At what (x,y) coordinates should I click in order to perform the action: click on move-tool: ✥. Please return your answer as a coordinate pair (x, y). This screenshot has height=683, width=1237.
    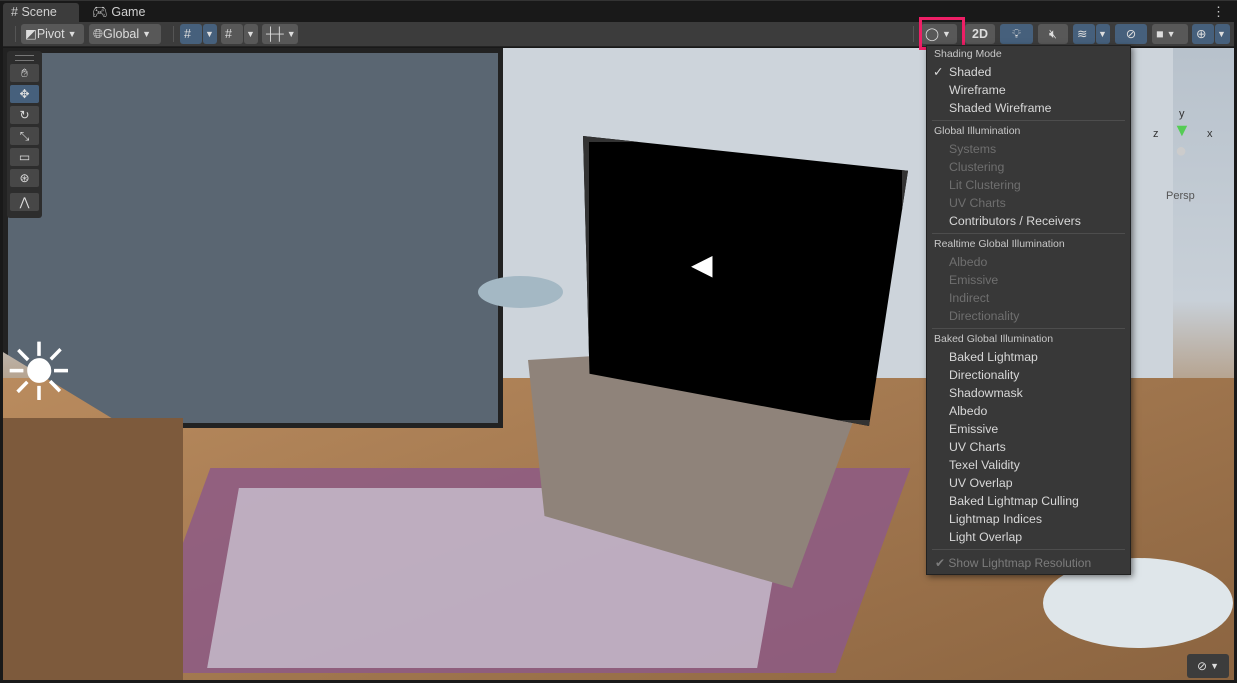
    Looking at the image, I should click on (24, 94).